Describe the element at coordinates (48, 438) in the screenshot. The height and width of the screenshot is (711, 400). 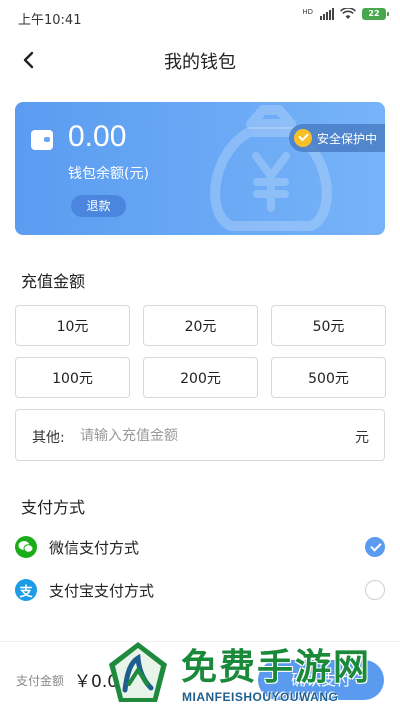
I see `other-amount-label: 其他:` at that location.